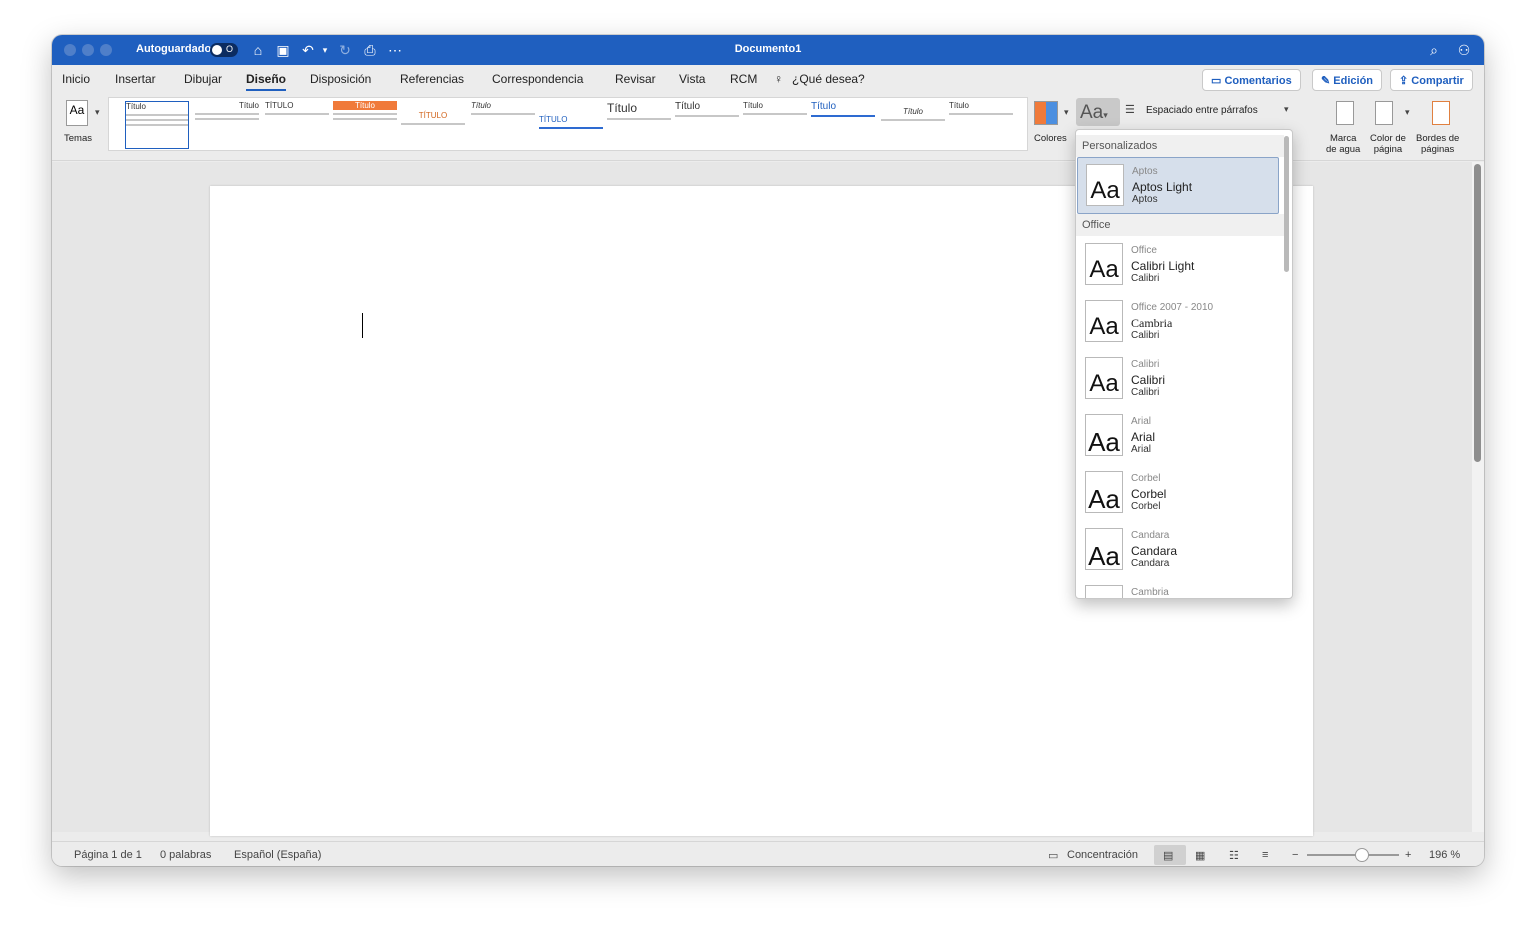 This screenshot has height=934, width=1536. Describe the element at coordinates (1202, 110) in the screenshot. I see `paragraph-spacing-button: Espaciado entre párrafos` at that location.